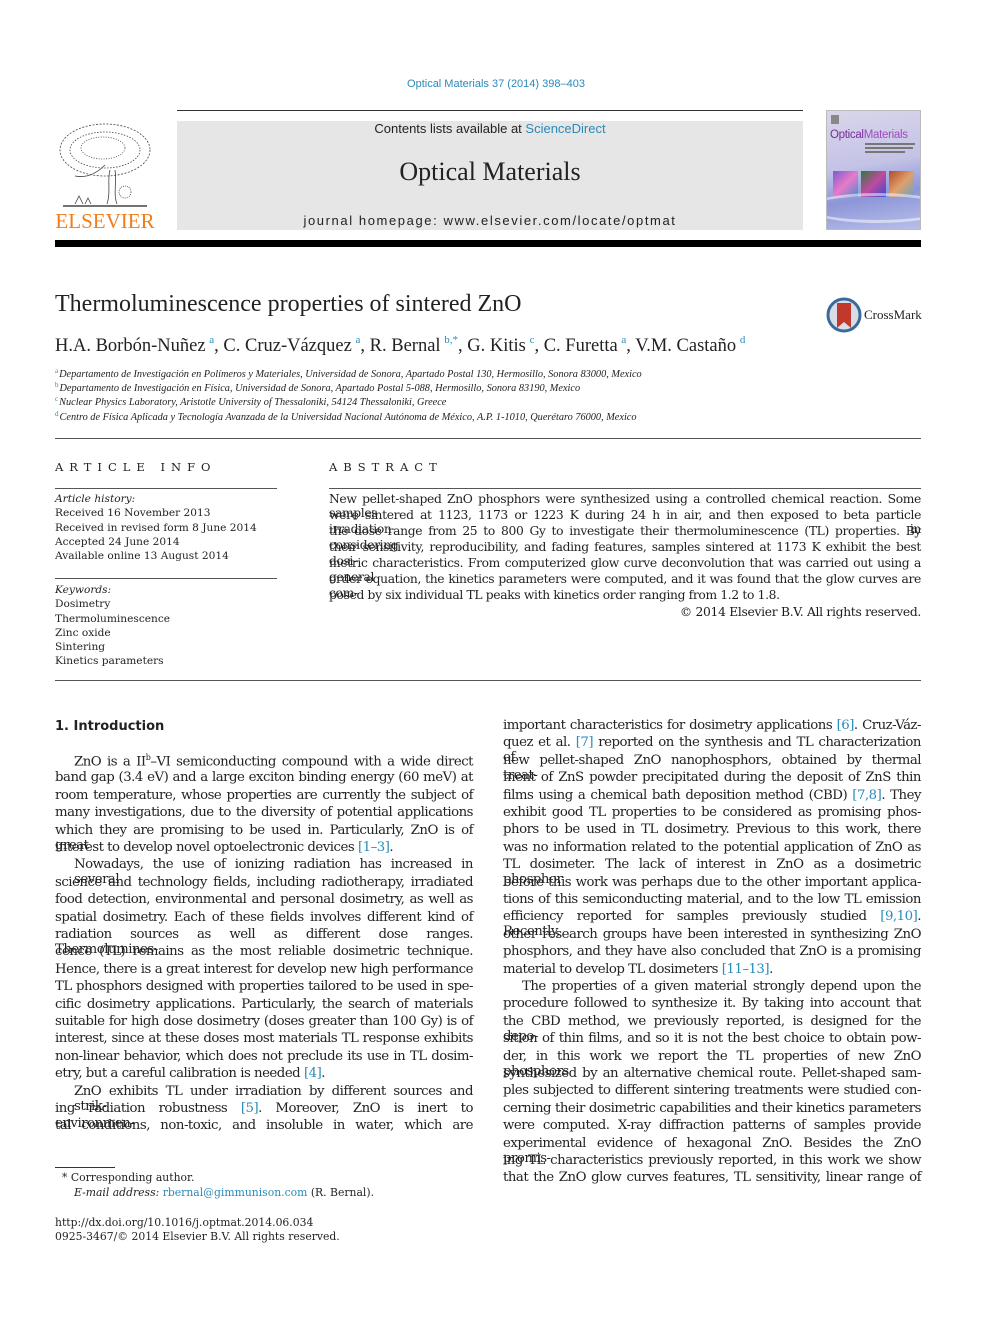  Describe the element at coordinates (582, 346) in the screenshot. I see `author: C. Furetta` at that location.